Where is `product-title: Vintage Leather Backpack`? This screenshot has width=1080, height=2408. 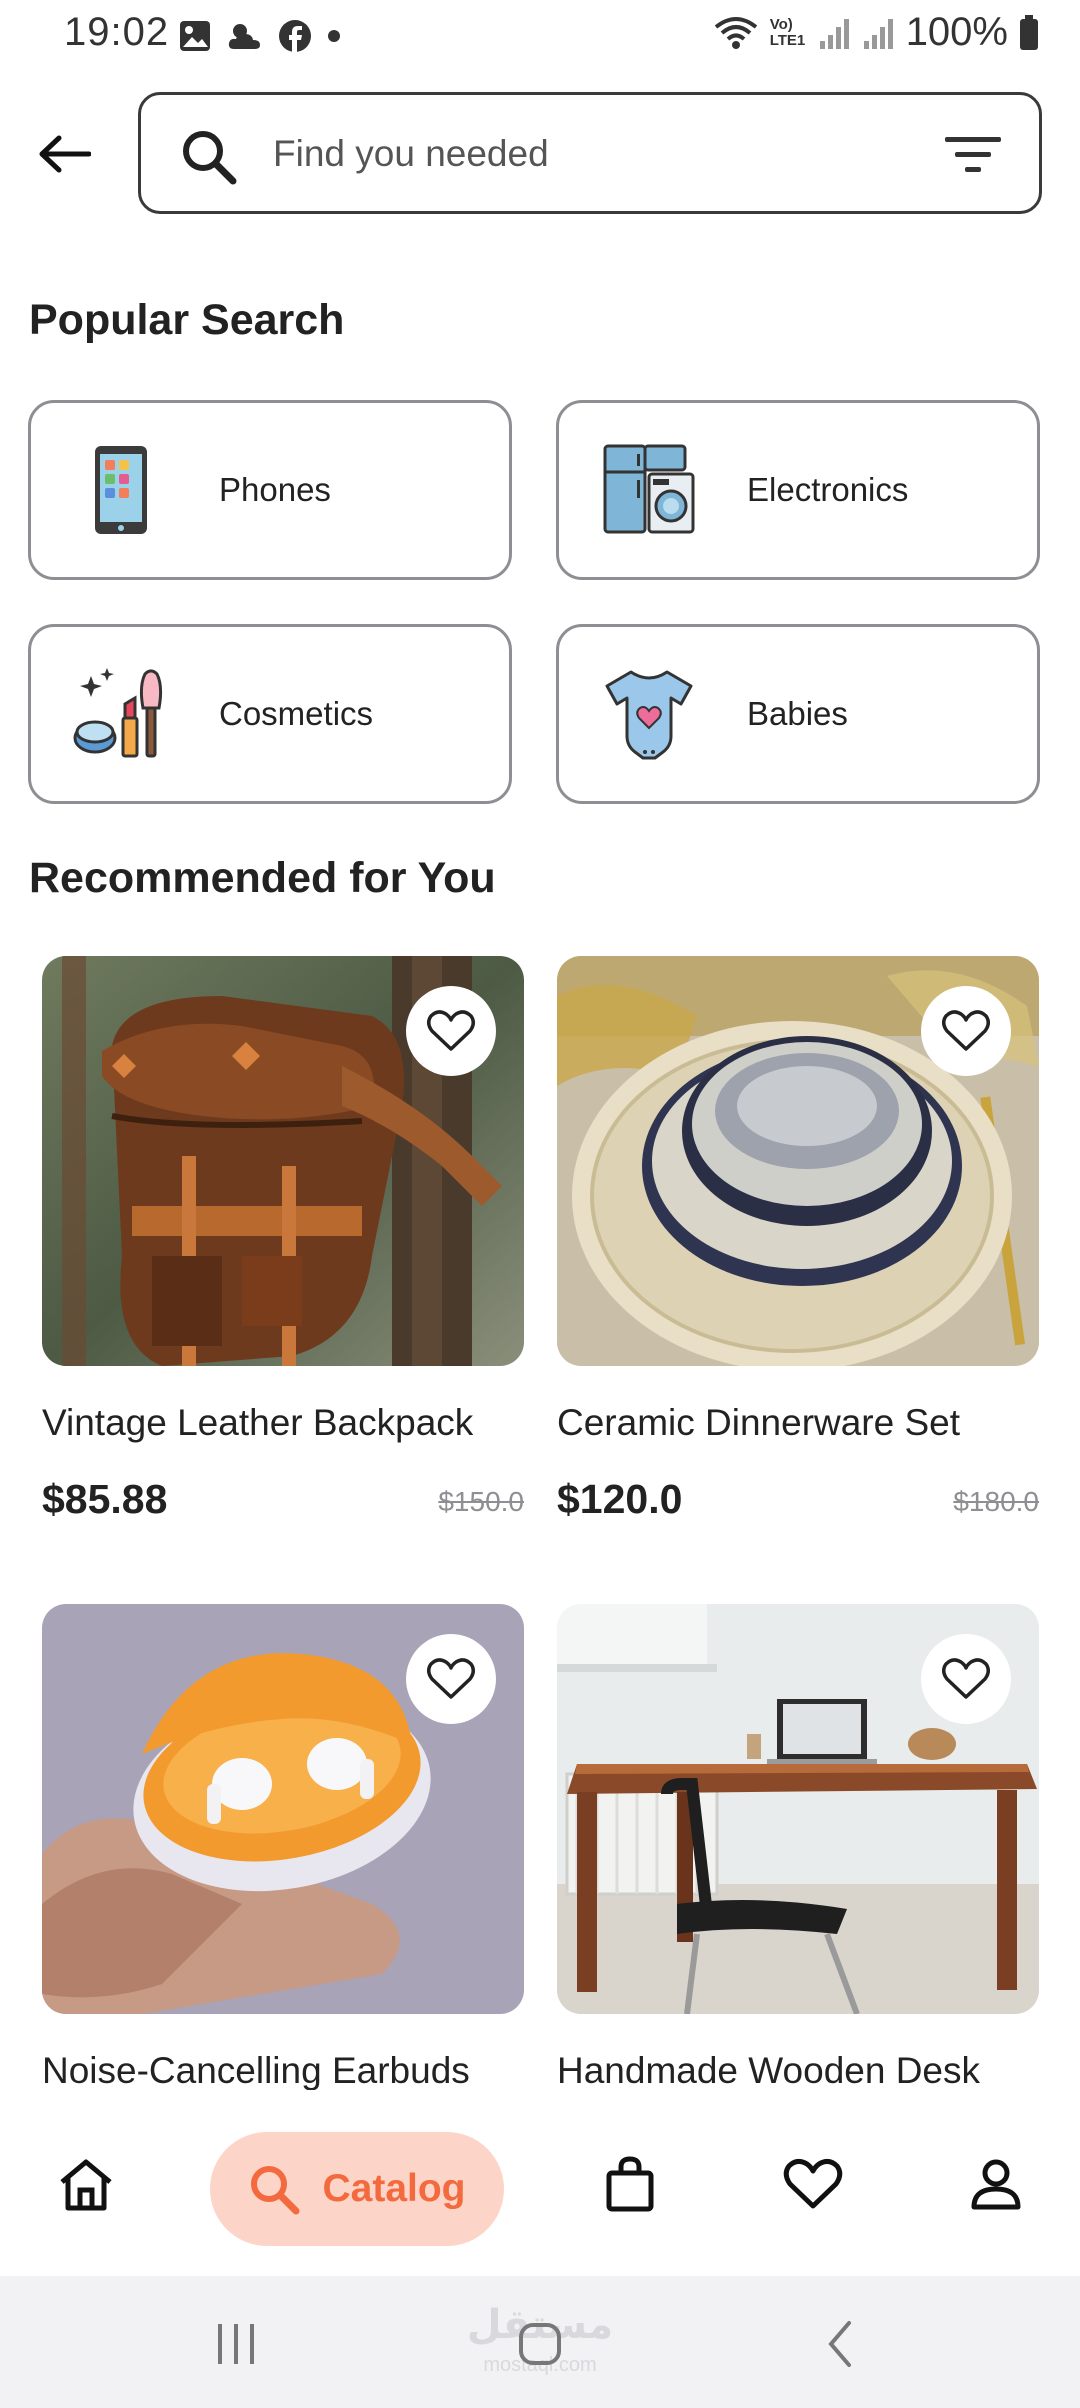
product-title: Vintage Leather Backpack is located at coordinates (258, 1422).